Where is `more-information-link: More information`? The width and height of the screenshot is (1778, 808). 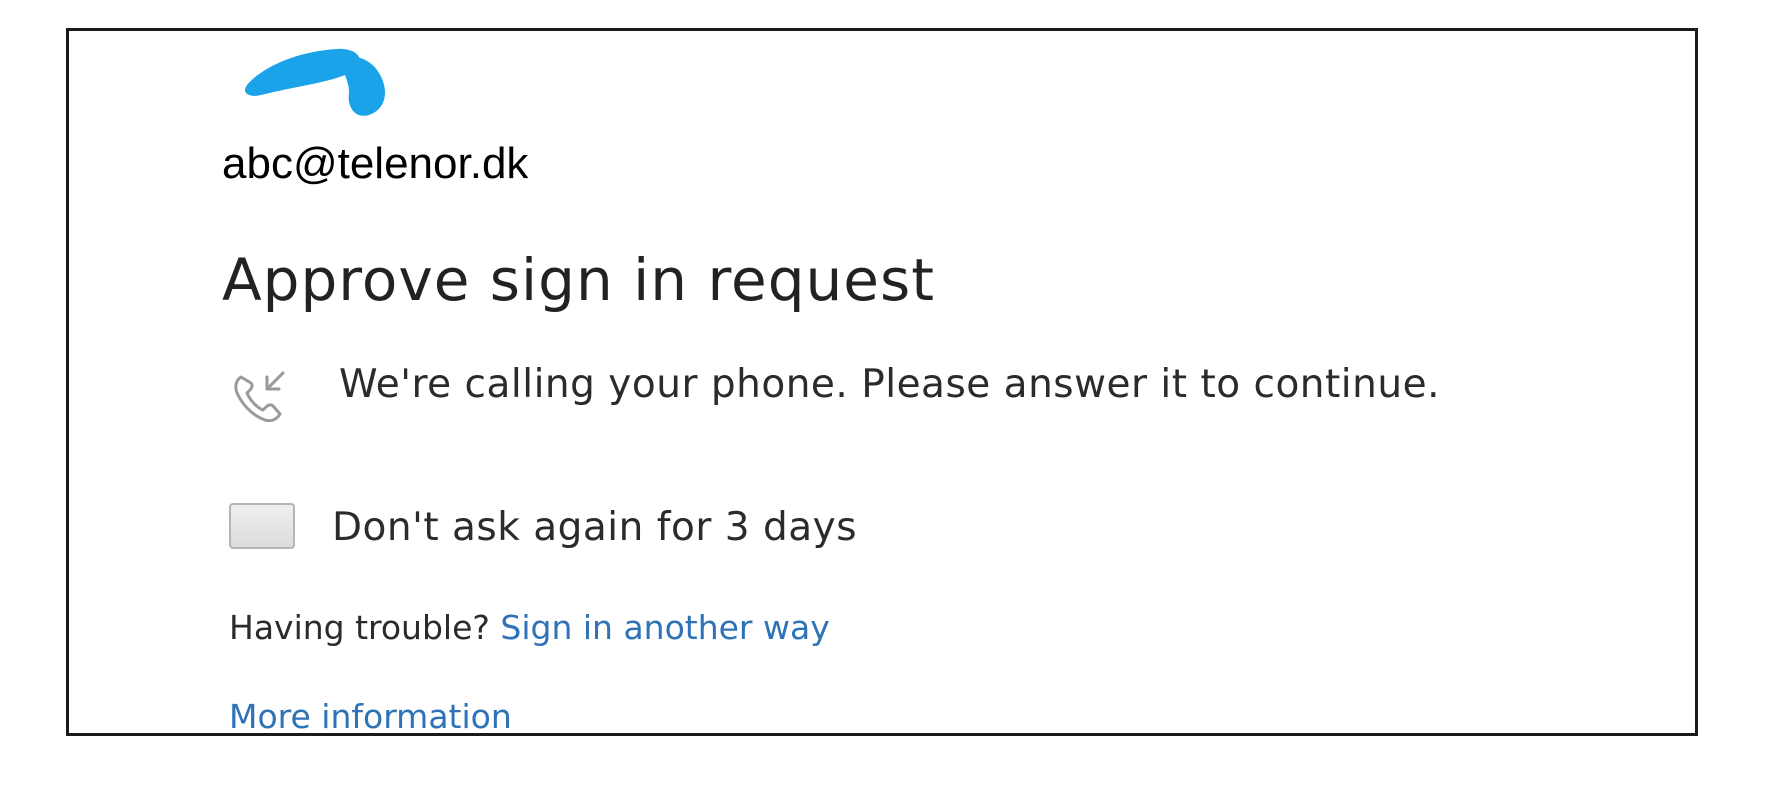 more-information-link: More information is located at coordinates (370, 715).